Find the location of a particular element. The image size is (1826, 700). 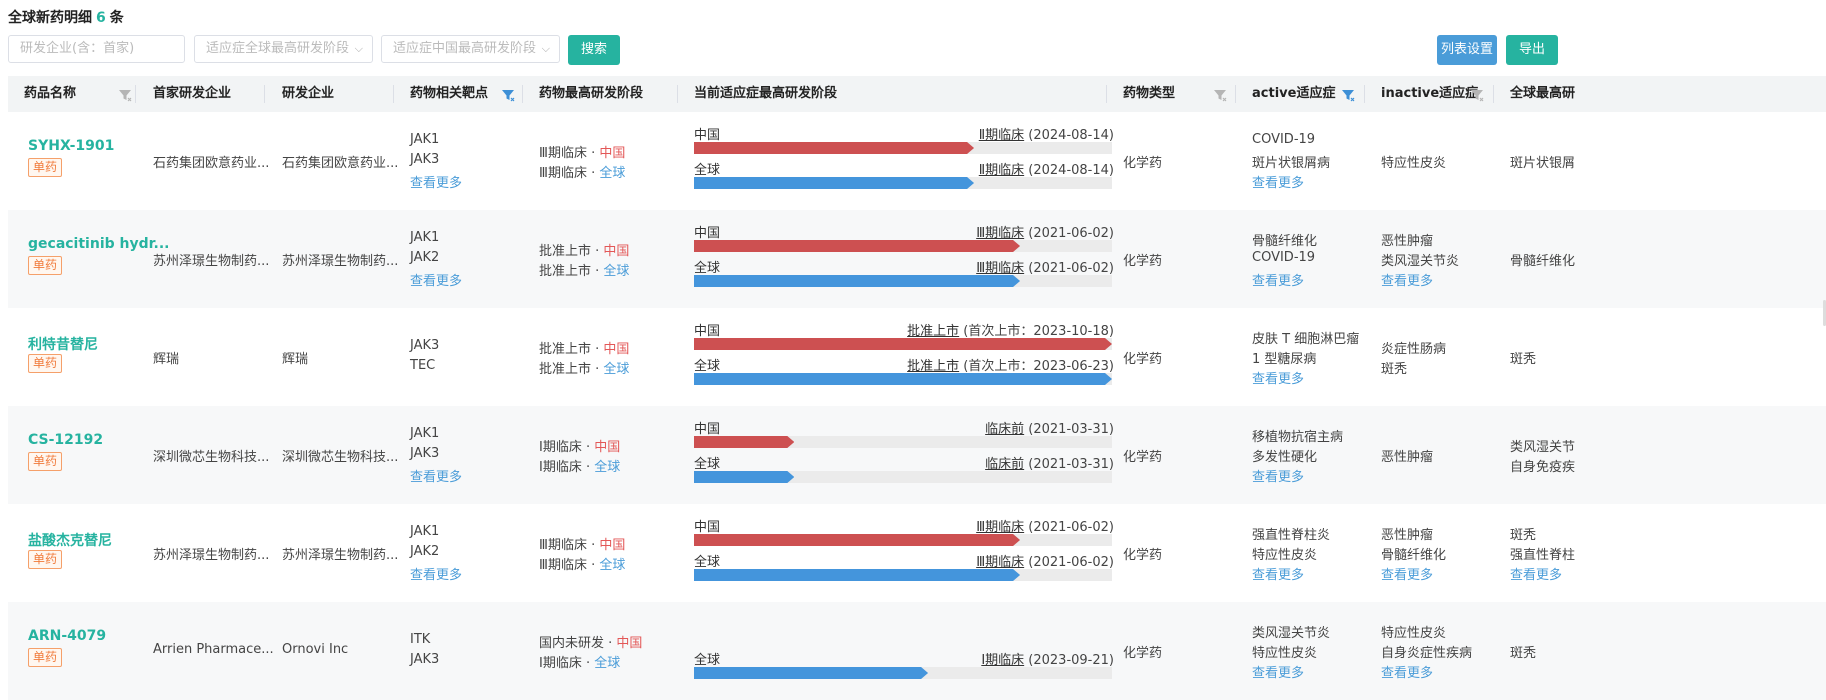

stage-china-text: 批准上市 · 中国 is located at coordinates (584, 249).